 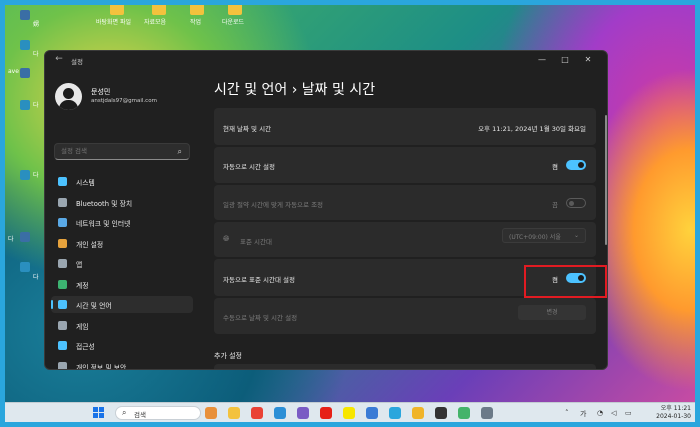 What do you see at coordinates (158, 413) in the screenshot?
I see `taskbar-search: ⌕ 검색` at bounding box center [158, 413].